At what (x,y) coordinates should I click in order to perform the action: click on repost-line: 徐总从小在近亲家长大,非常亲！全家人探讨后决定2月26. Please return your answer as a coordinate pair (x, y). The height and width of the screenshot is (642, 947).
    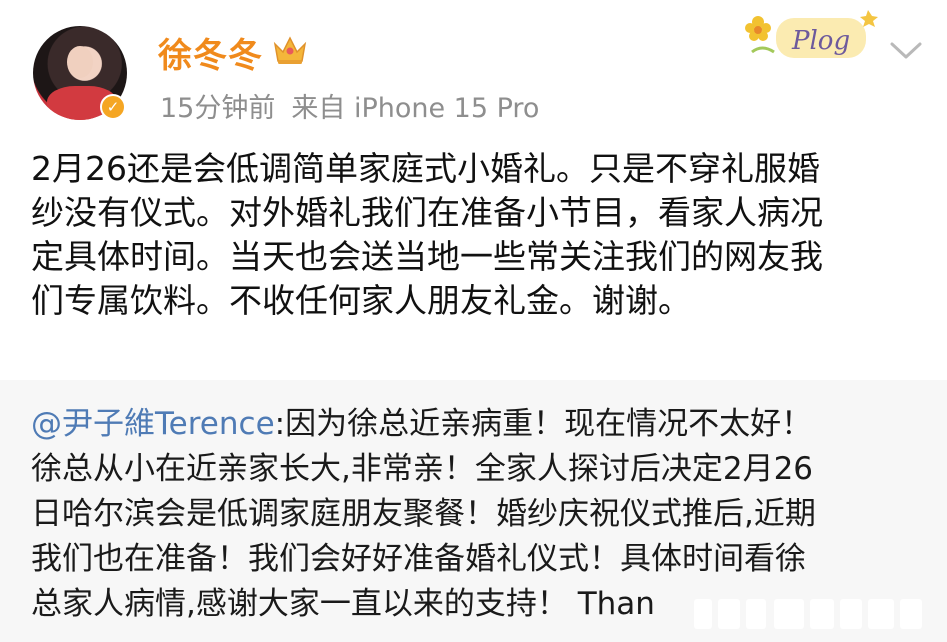
    Looking at the image, I should click on (422, 469).